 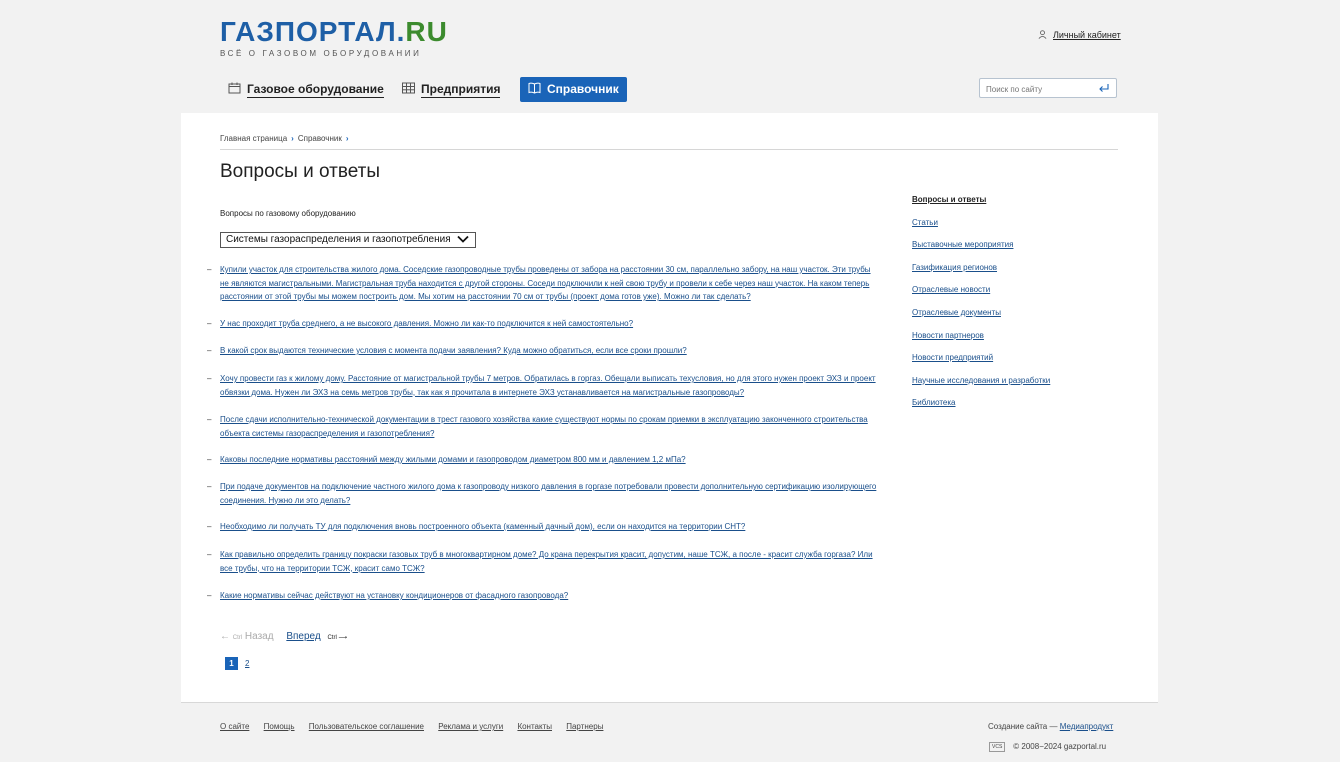 I want to click on sidebar-item-company-news: Новости предприятий, so click(x=981, y=364).